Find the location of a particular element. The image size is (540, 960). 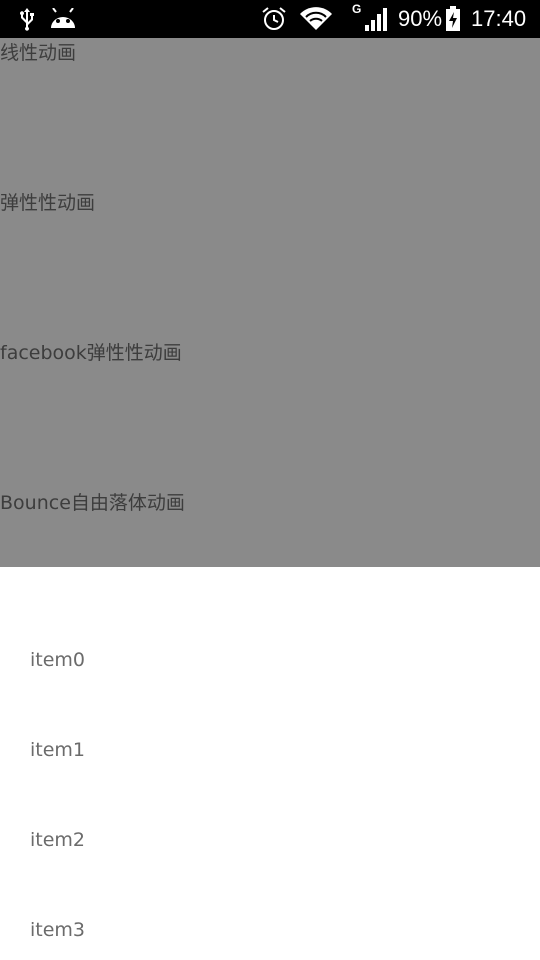

facebook-spring-animation-item: facebook弹性性动画 is located at coordinates (91, 353).